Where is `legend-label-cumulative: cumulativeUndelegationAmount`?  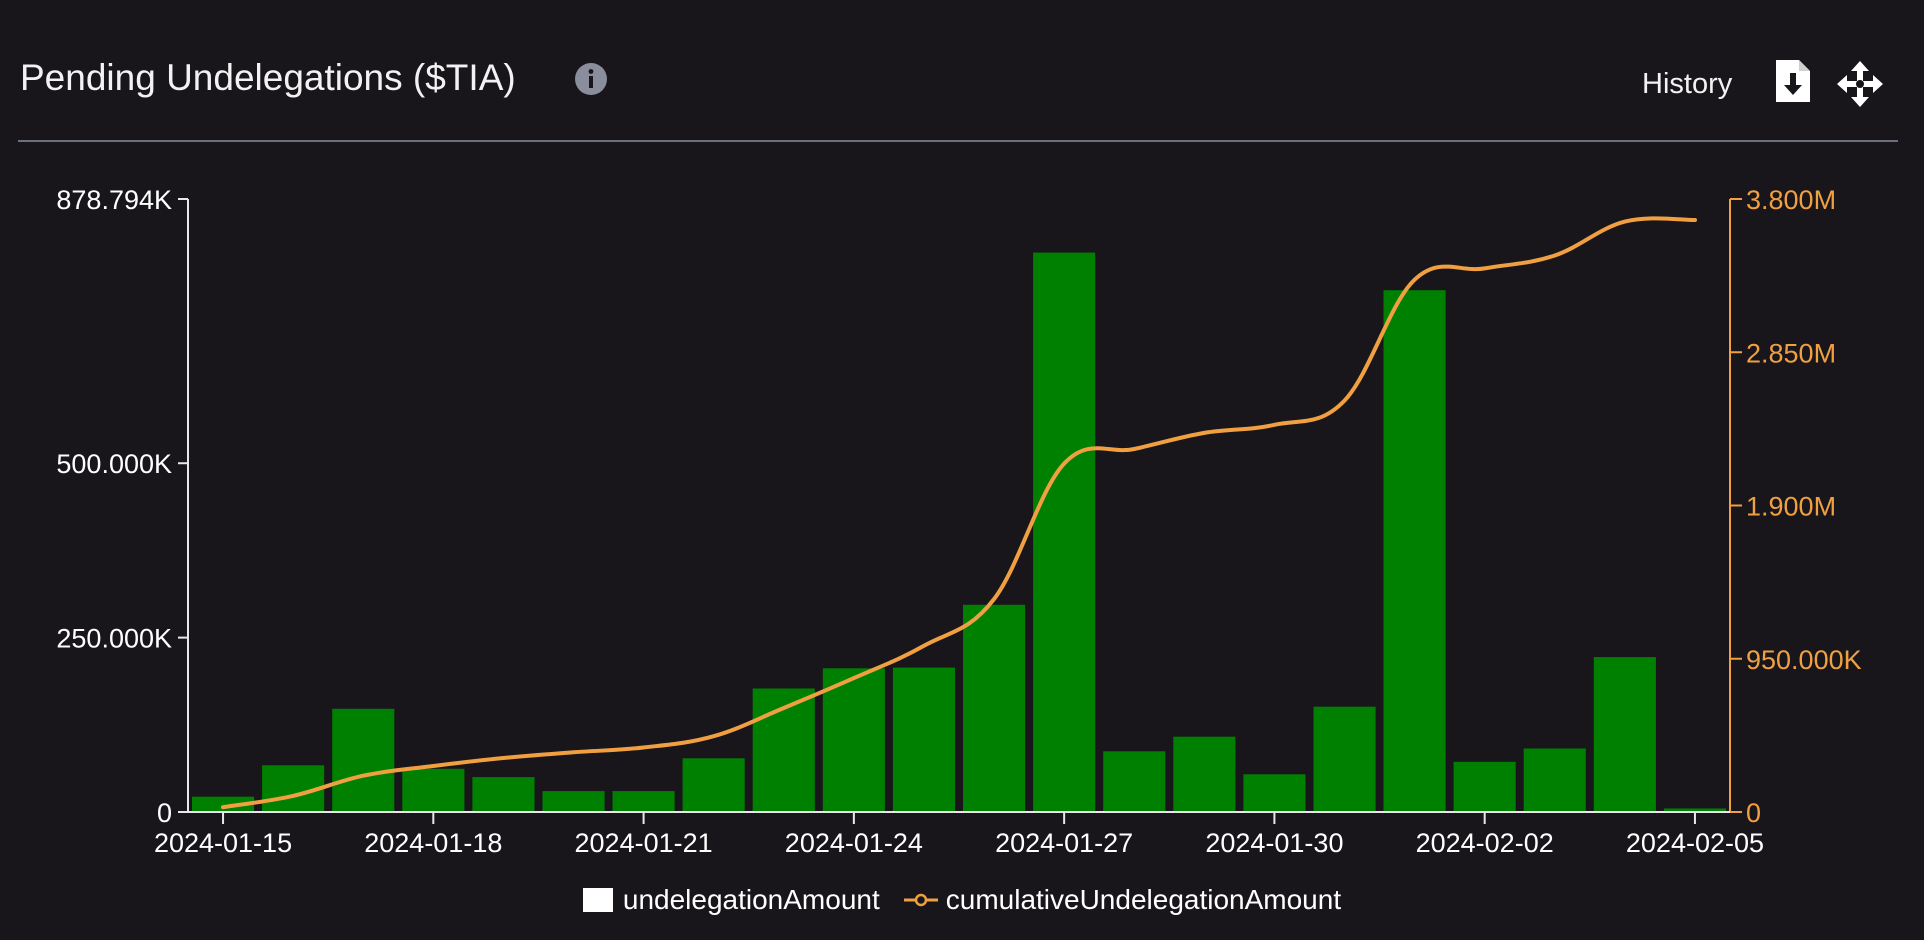
legend-label-cumulative: cumulativeUndelegationAmount is located at coordinates (1143, 899).